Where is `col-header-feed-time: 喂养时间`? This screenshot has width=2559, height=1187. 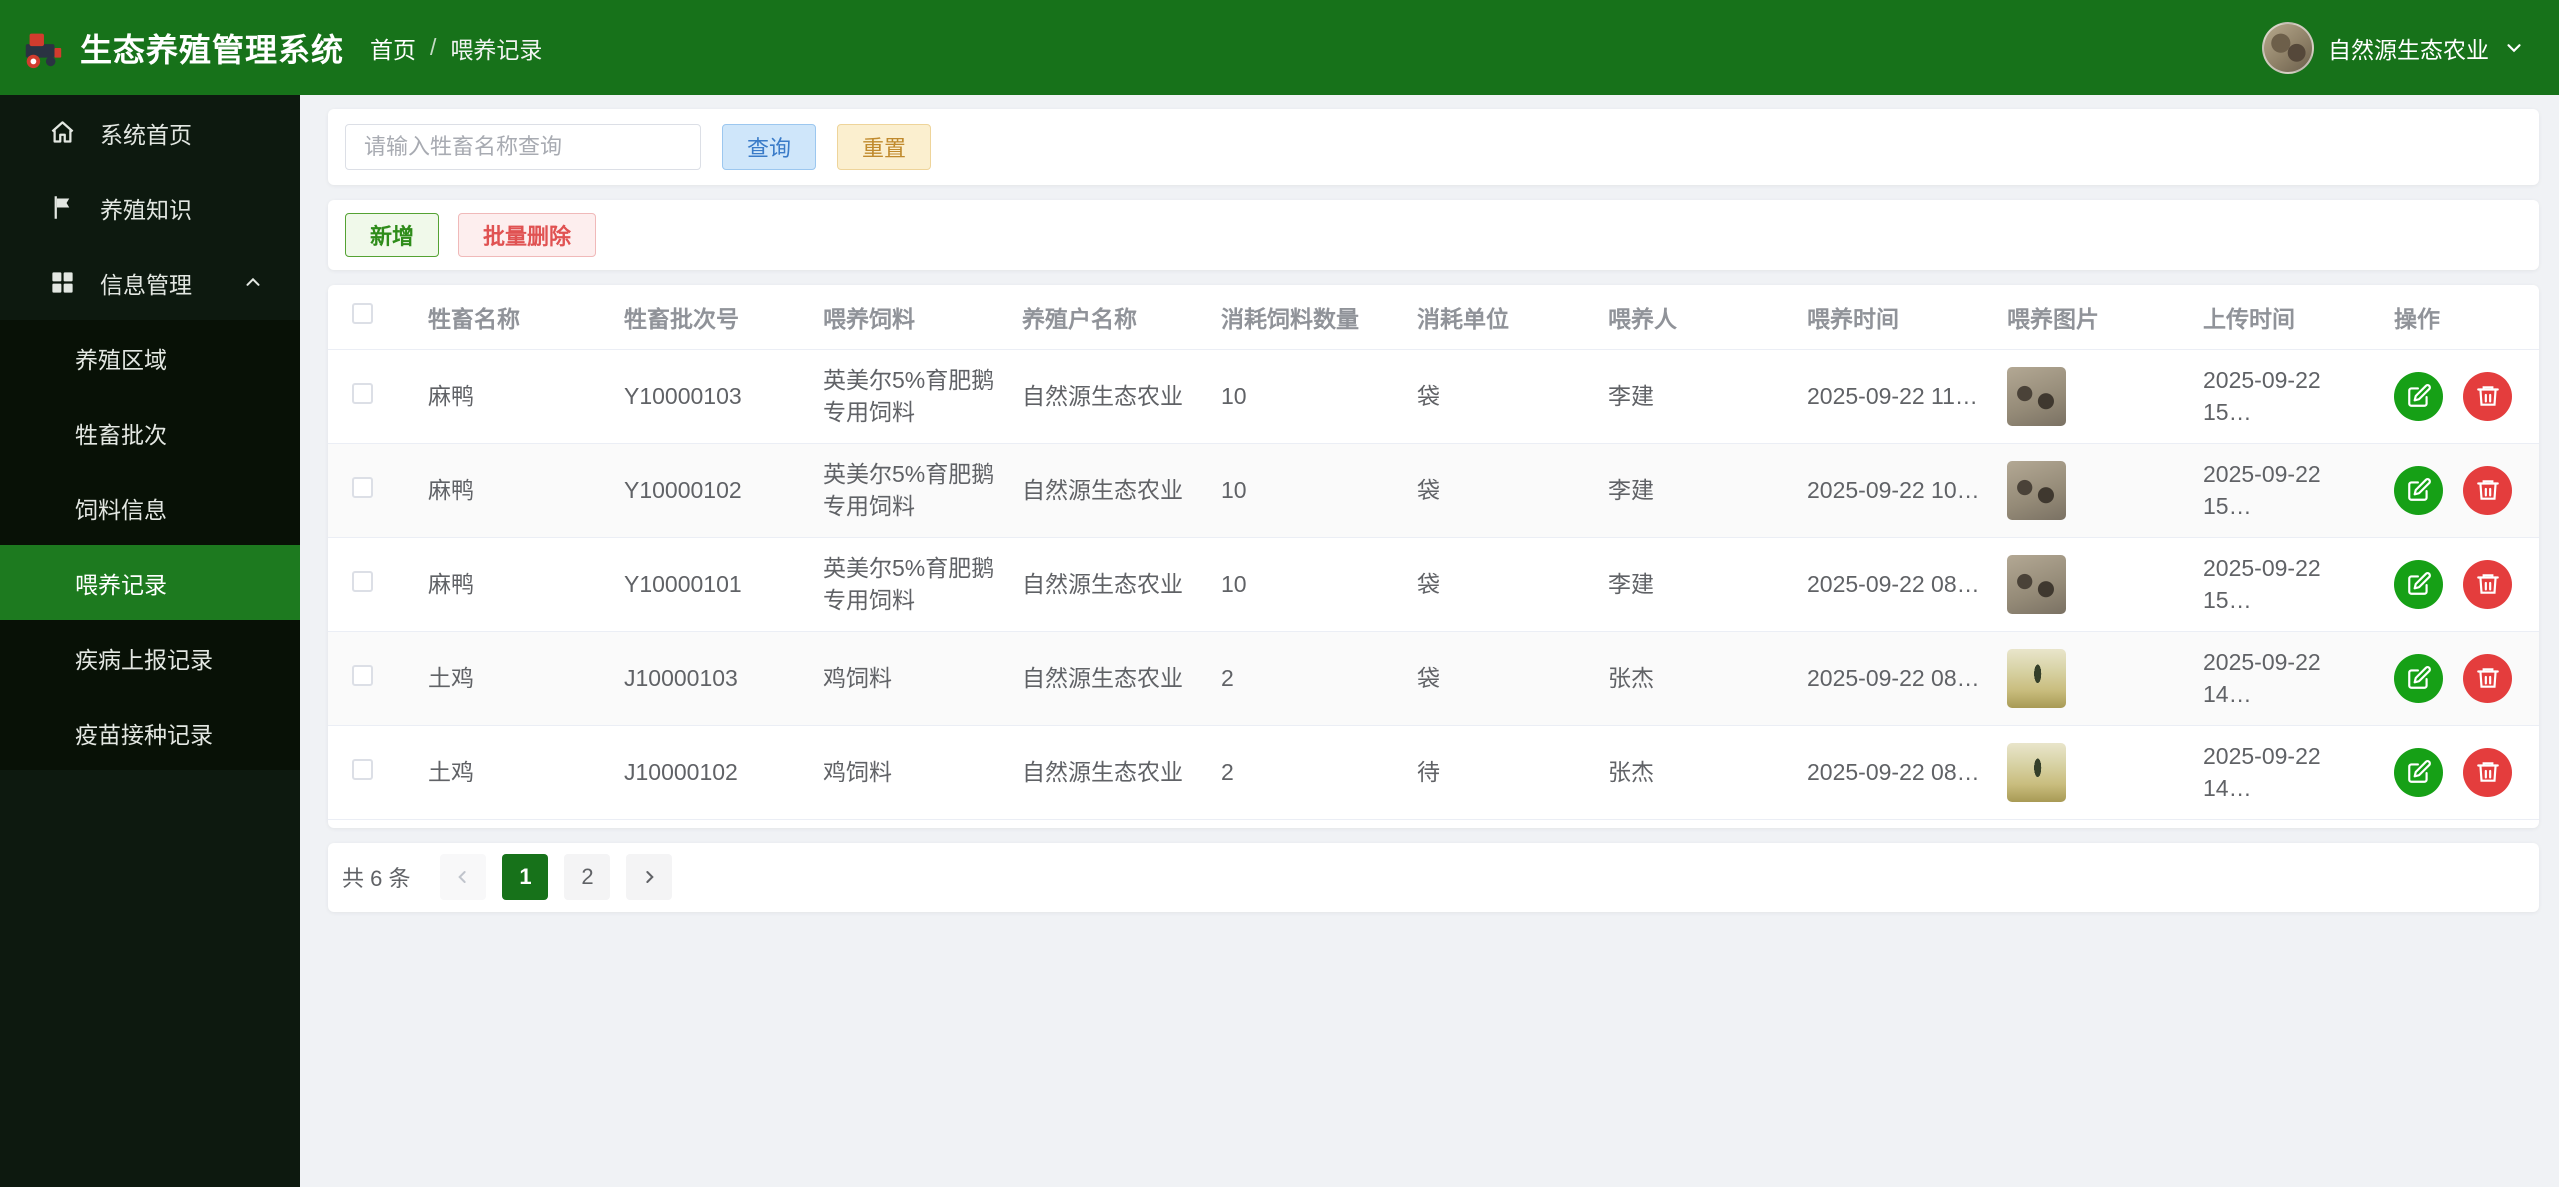
col-header-feed-time: 喂养时间 is located at coordinates (1897, 317).